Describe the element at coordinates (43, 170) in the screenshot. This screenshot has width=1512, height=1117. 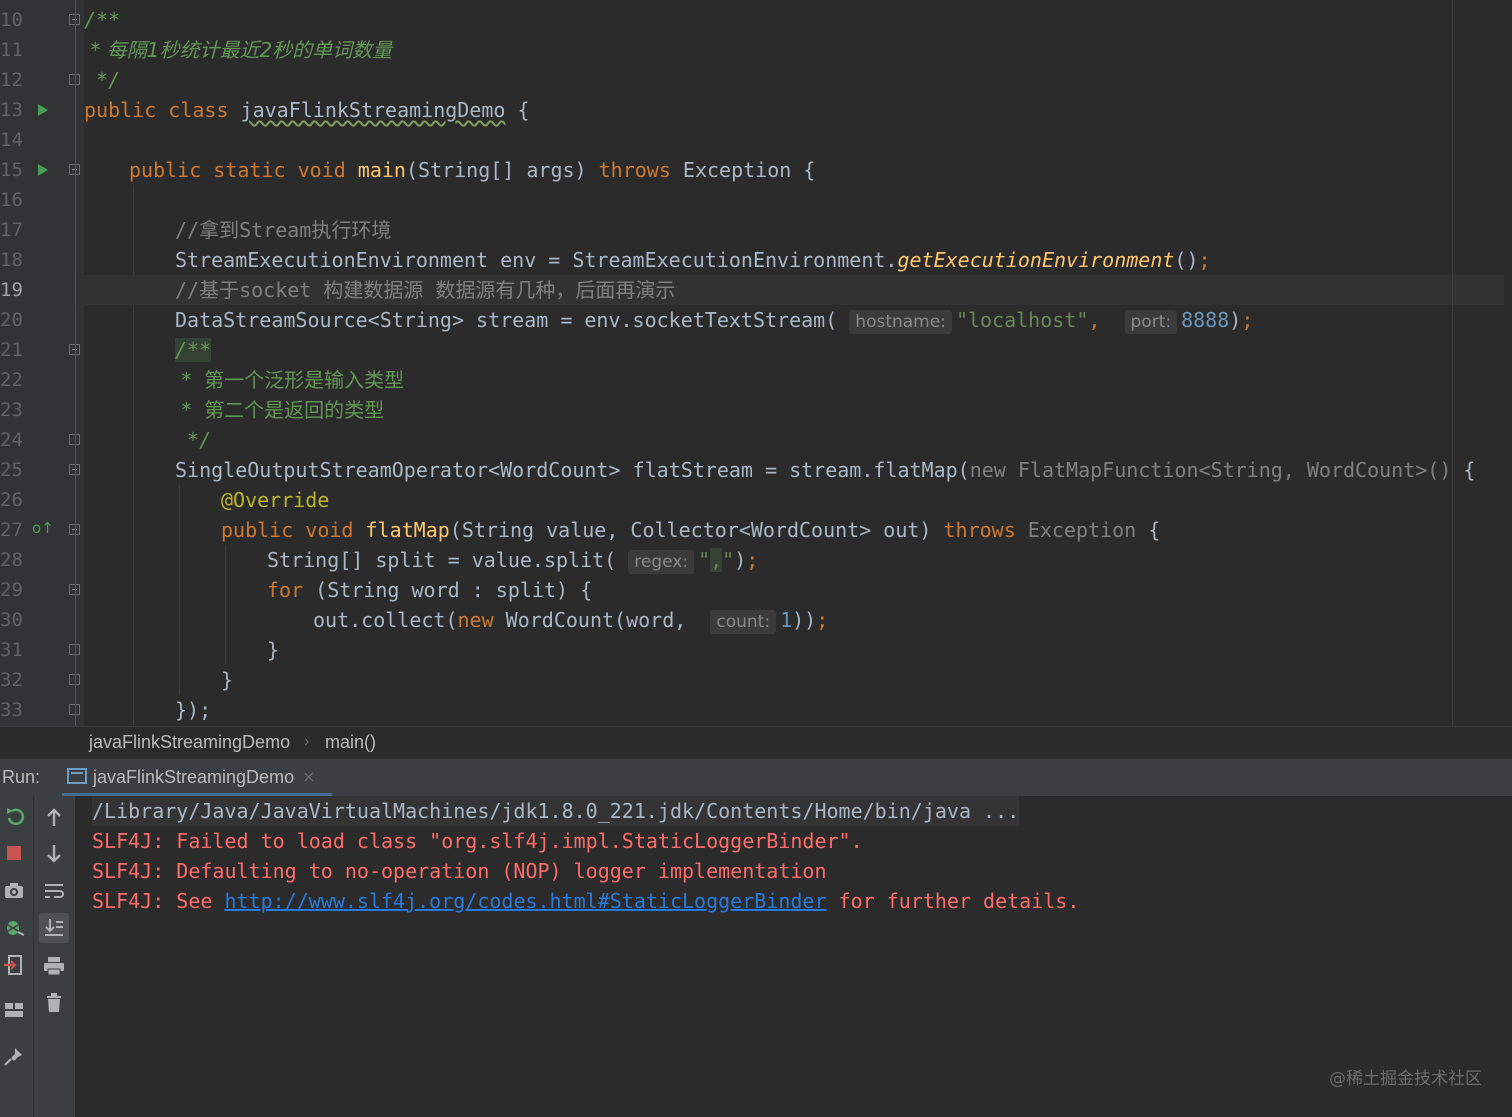
I see `run-main-icon` at that location.